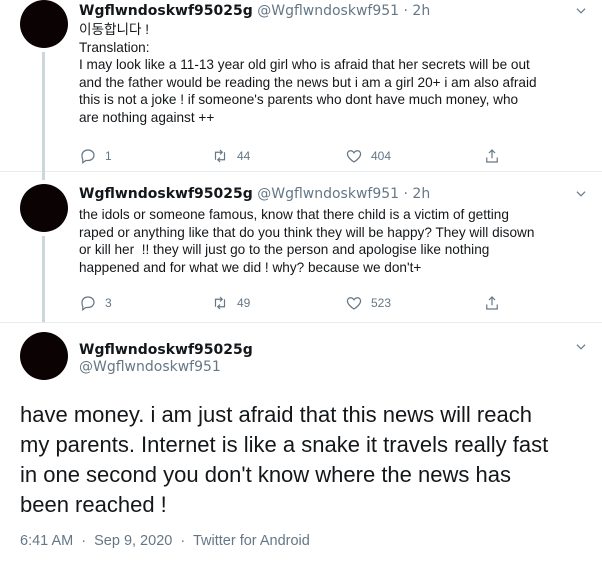 This screenshot has height=563, width=602. Describe the element at coordinates (230, 156) in the screenshot. I see `retweet-button: 44` at that location.